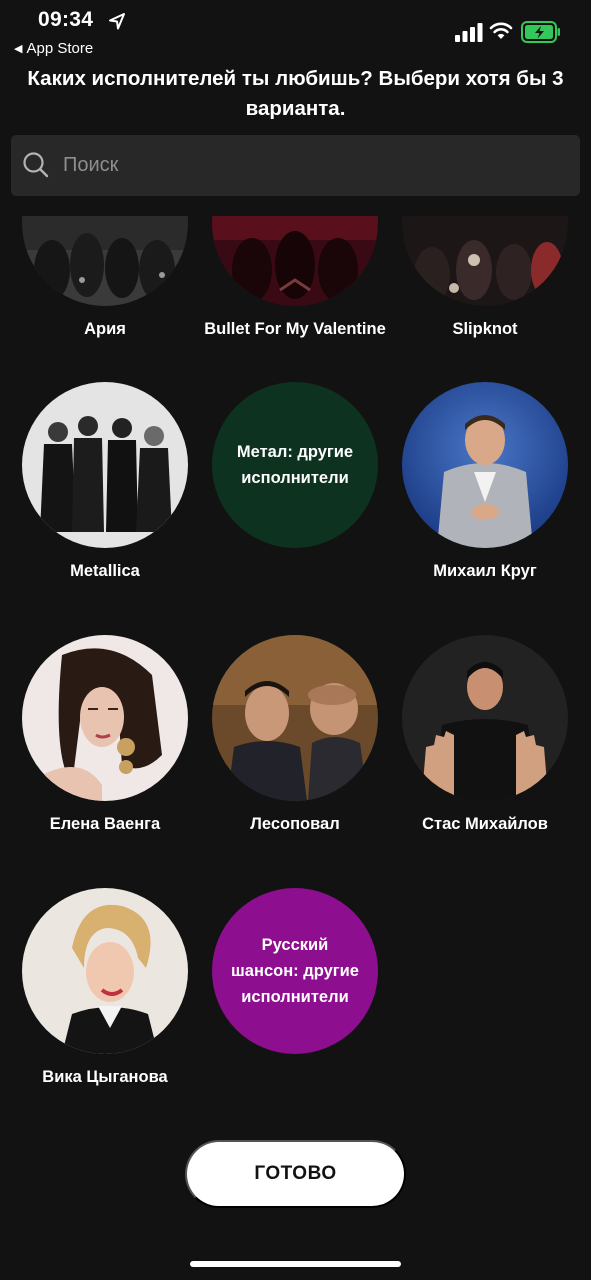 Image resolution: width=591 pixels, height=1280 pixels. Describe the element at coordinates (295, 329) in the screenshot. I see `artist-name: Bullet For My Valentine` at that location.